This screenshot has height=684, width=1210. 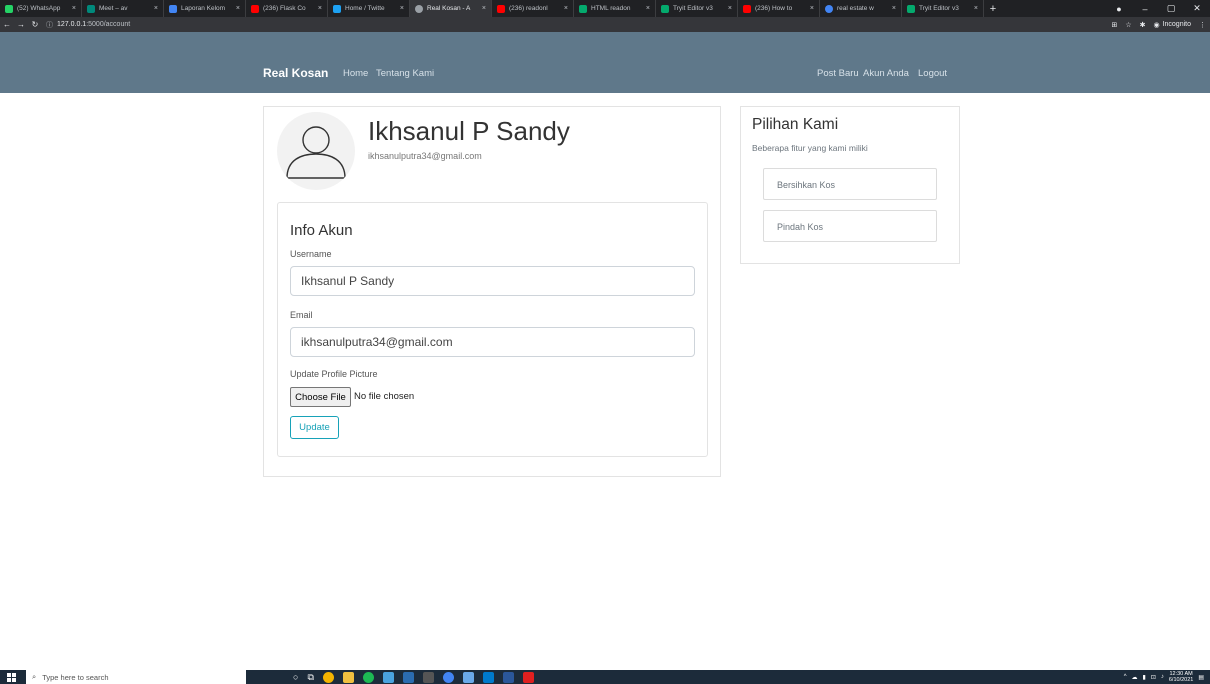 What do you see at coordinates (451, 8) in the screenshot?
I see `browser-tab-active: Real Kosan - A ×` at bounding box center [451, 8].